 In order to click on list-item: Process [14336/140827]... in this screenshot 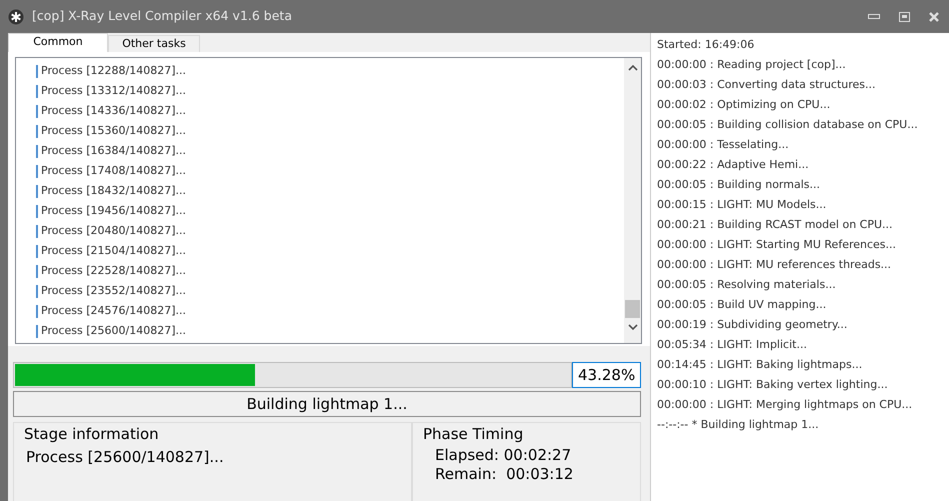, I will do `click(113, 111)`.